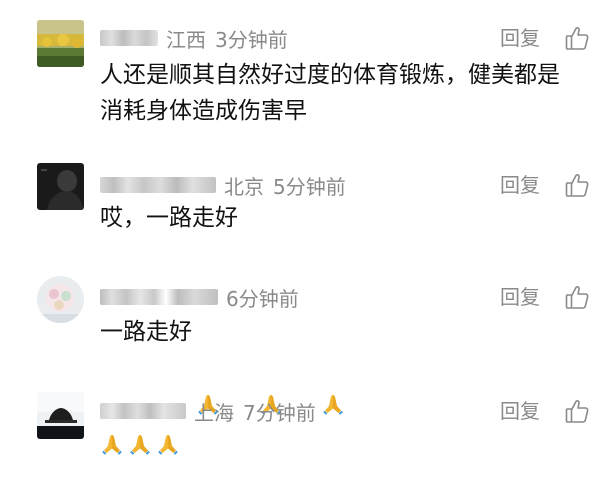 This screenshot has height=488, width=600. I want to click on location-label: 北京, so click(244, 186).